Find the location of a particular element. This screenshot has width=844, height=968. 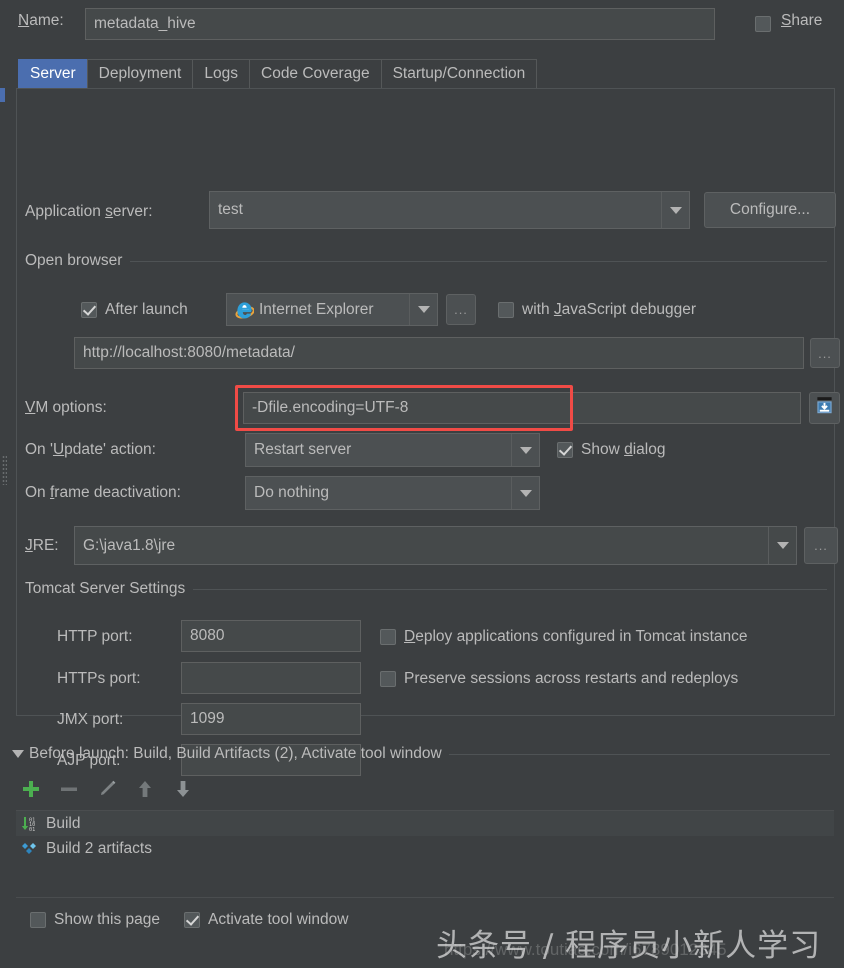

tab-startup-connection: Startup/Connection is located at coordinates (459, 73).